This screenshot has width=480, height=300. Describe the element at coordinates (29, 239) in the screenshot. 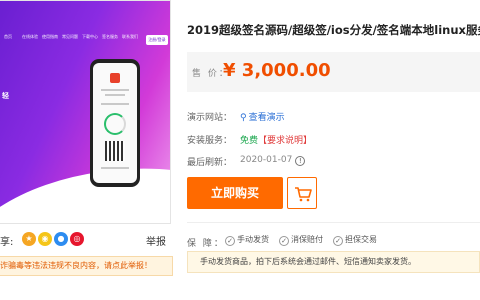

I see `qzone-icon: ★` at that location.